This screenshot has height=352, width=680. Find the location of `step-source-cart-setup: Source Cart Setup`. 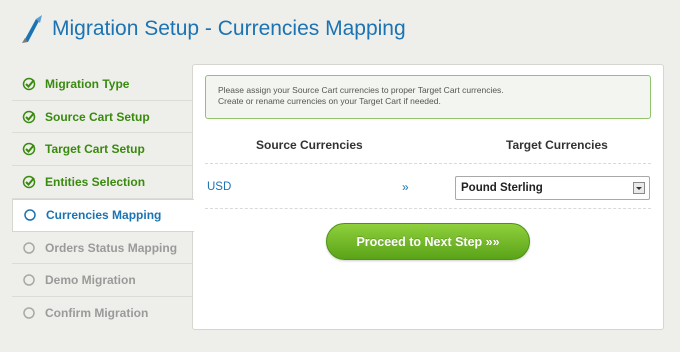

step-source-cart-setup: Source Cart Setup is located at coordinates (102, 117).